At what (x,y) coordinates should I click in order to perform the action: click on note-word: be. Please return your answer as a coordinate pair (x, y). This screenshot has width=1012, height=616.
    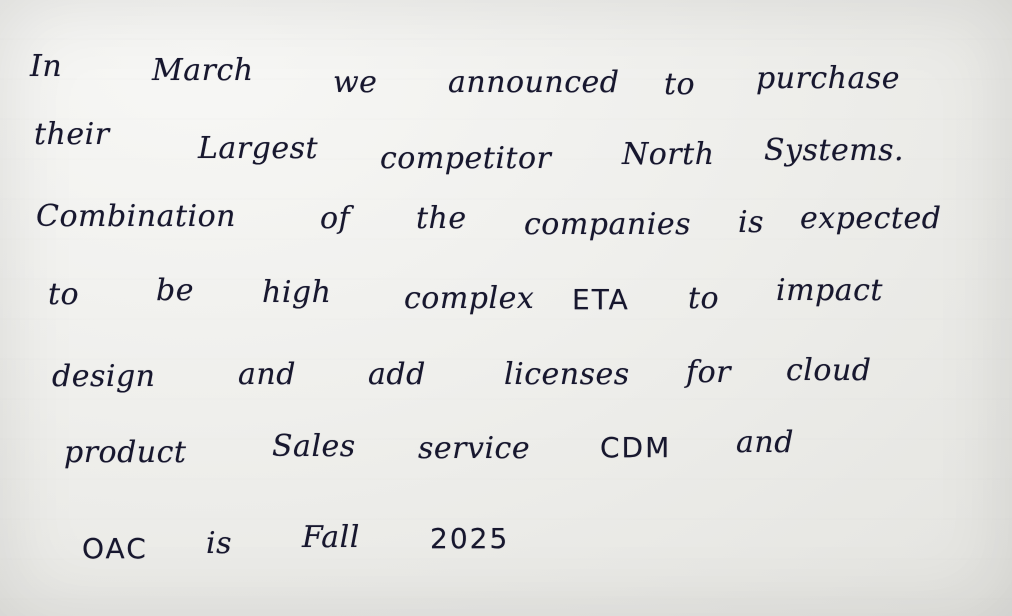
    Looking at the image, I should click on (175, 290).